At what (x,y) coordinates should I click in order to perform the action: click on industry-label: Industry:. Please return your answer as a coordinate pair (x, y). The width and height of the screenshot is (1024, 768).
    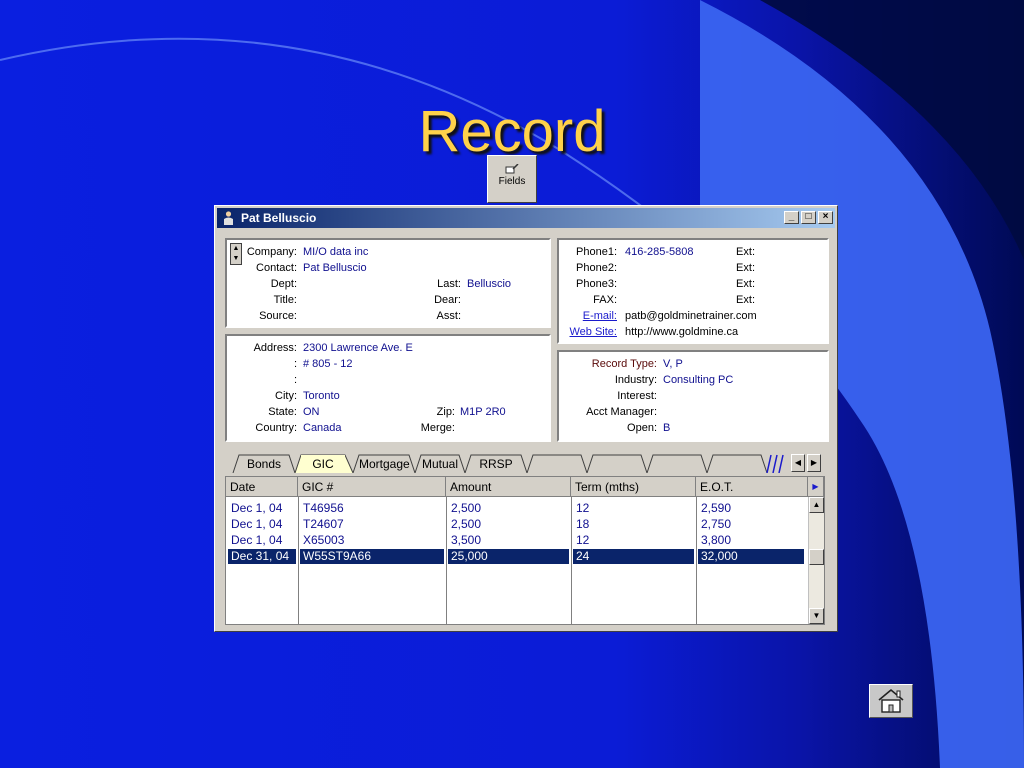
    Looking at the image, I should click on (635, 380).